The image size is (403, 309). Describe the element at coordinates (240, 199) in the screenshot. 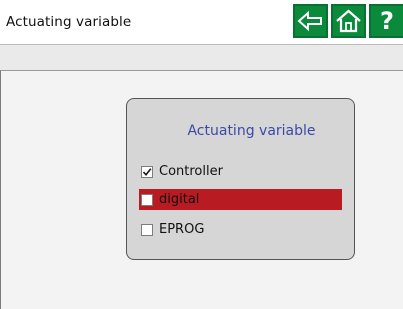

I see `option-digital: digital` at that location.